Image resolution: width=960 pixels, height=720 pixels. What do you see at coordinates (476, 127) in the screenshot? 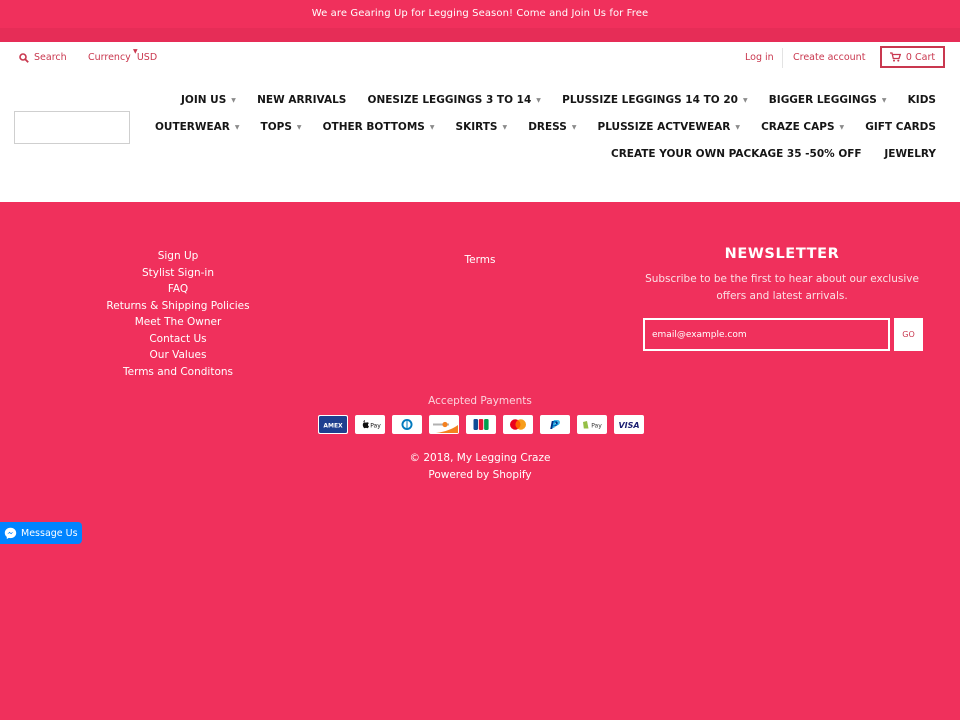
I see `nav-item-label: SKIRTS` at bounding box center [476, 127].